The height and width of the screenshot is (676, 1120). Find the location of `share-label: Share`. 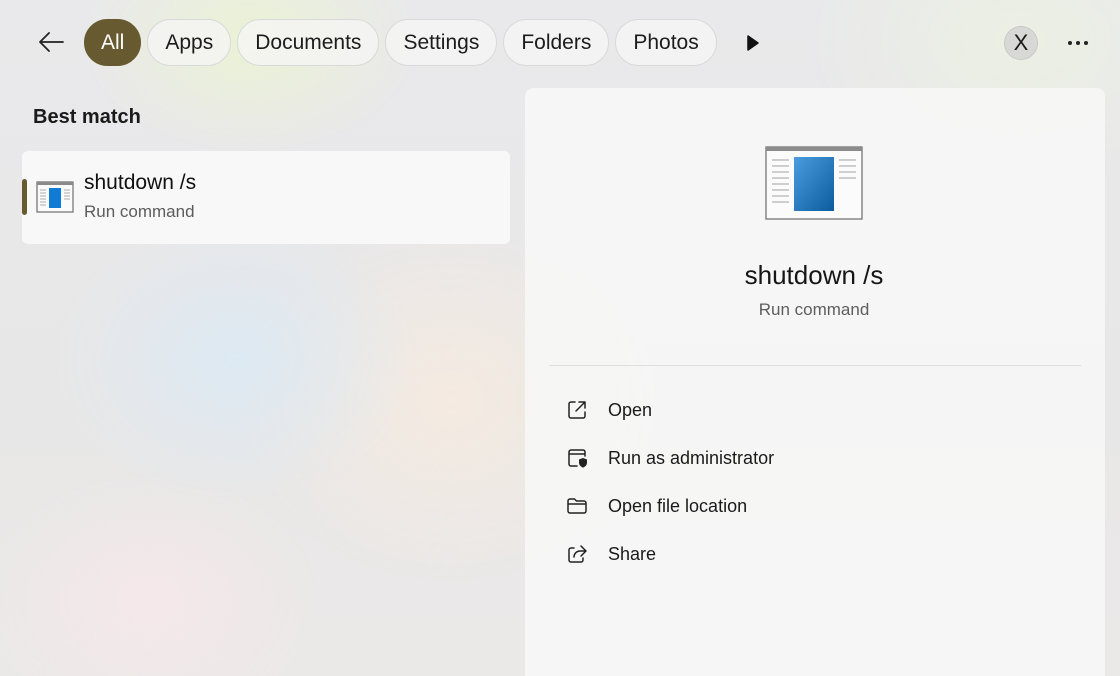

share-label: Share is located at coordinates (632, 553).